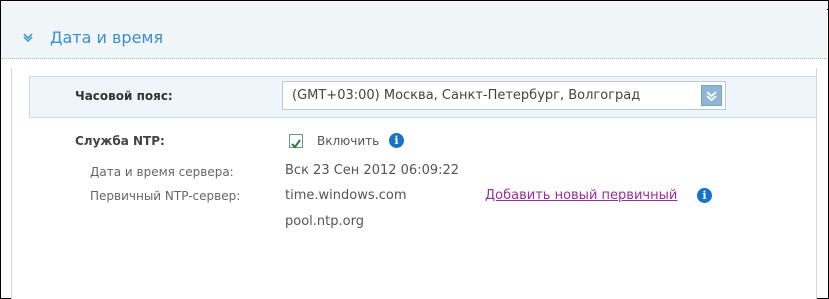 This screenshot has height=299, width=829. I want to click on primary-ntp-label: Первичный NTP-сервер:, so click(165, 196).